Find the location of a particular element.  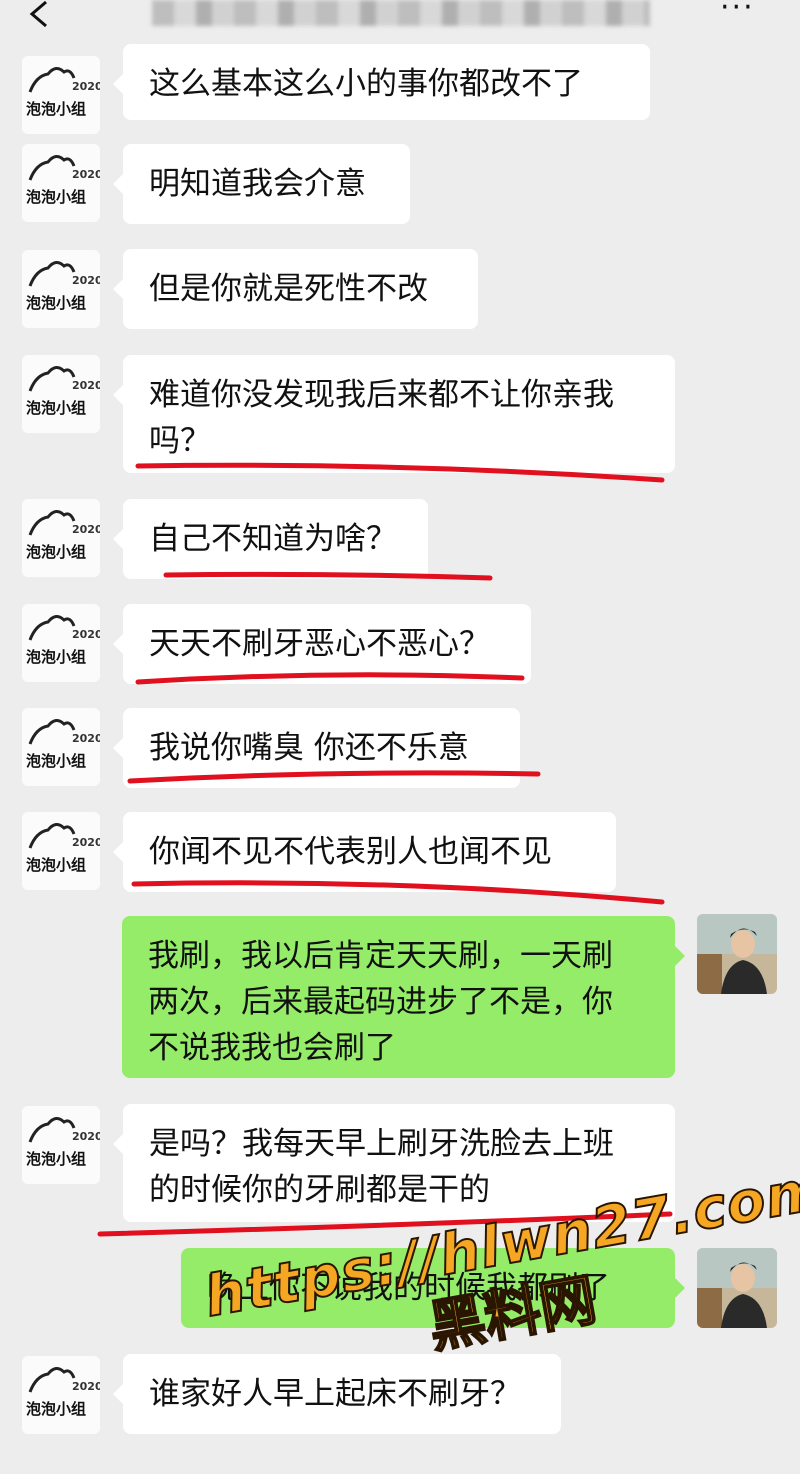

message-bubble: 难道你没发现我后来都不让你亲我 吗？ is located at coordinates (394, 414).